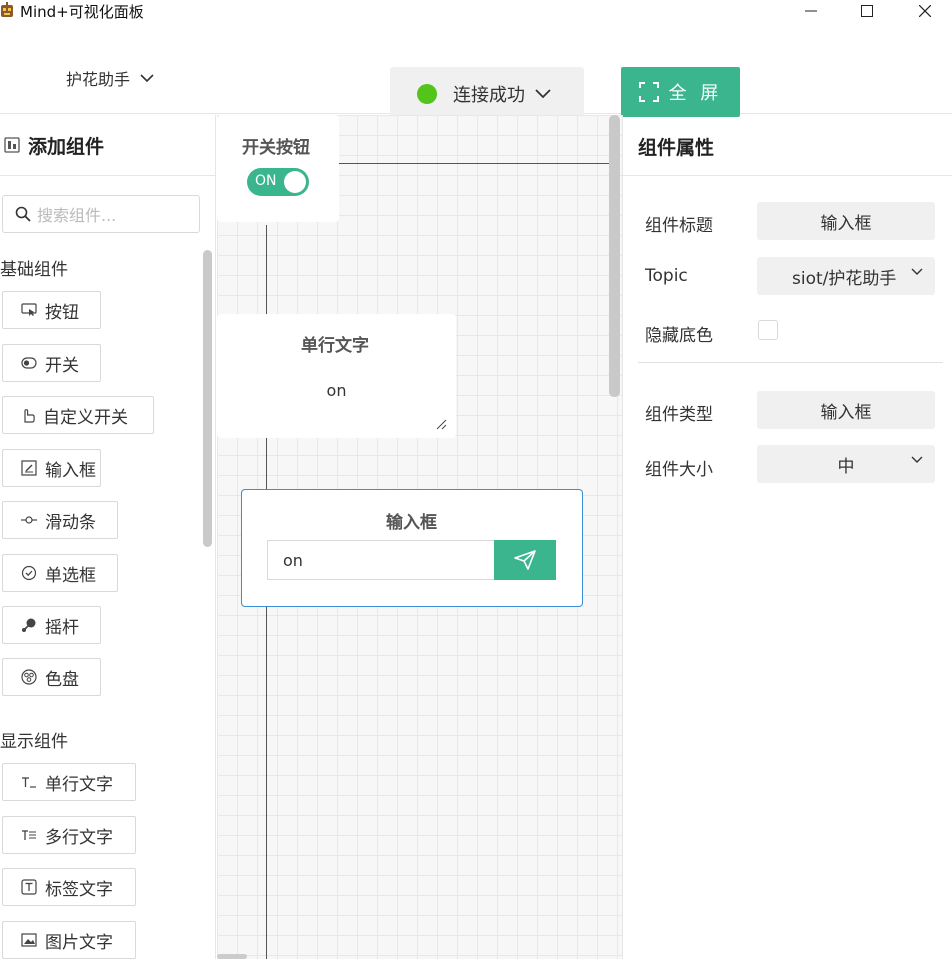 The width and height of the screenshot is (952, 959). I want to click on component-custom-switch: 自定义开关, so click(78, 415).